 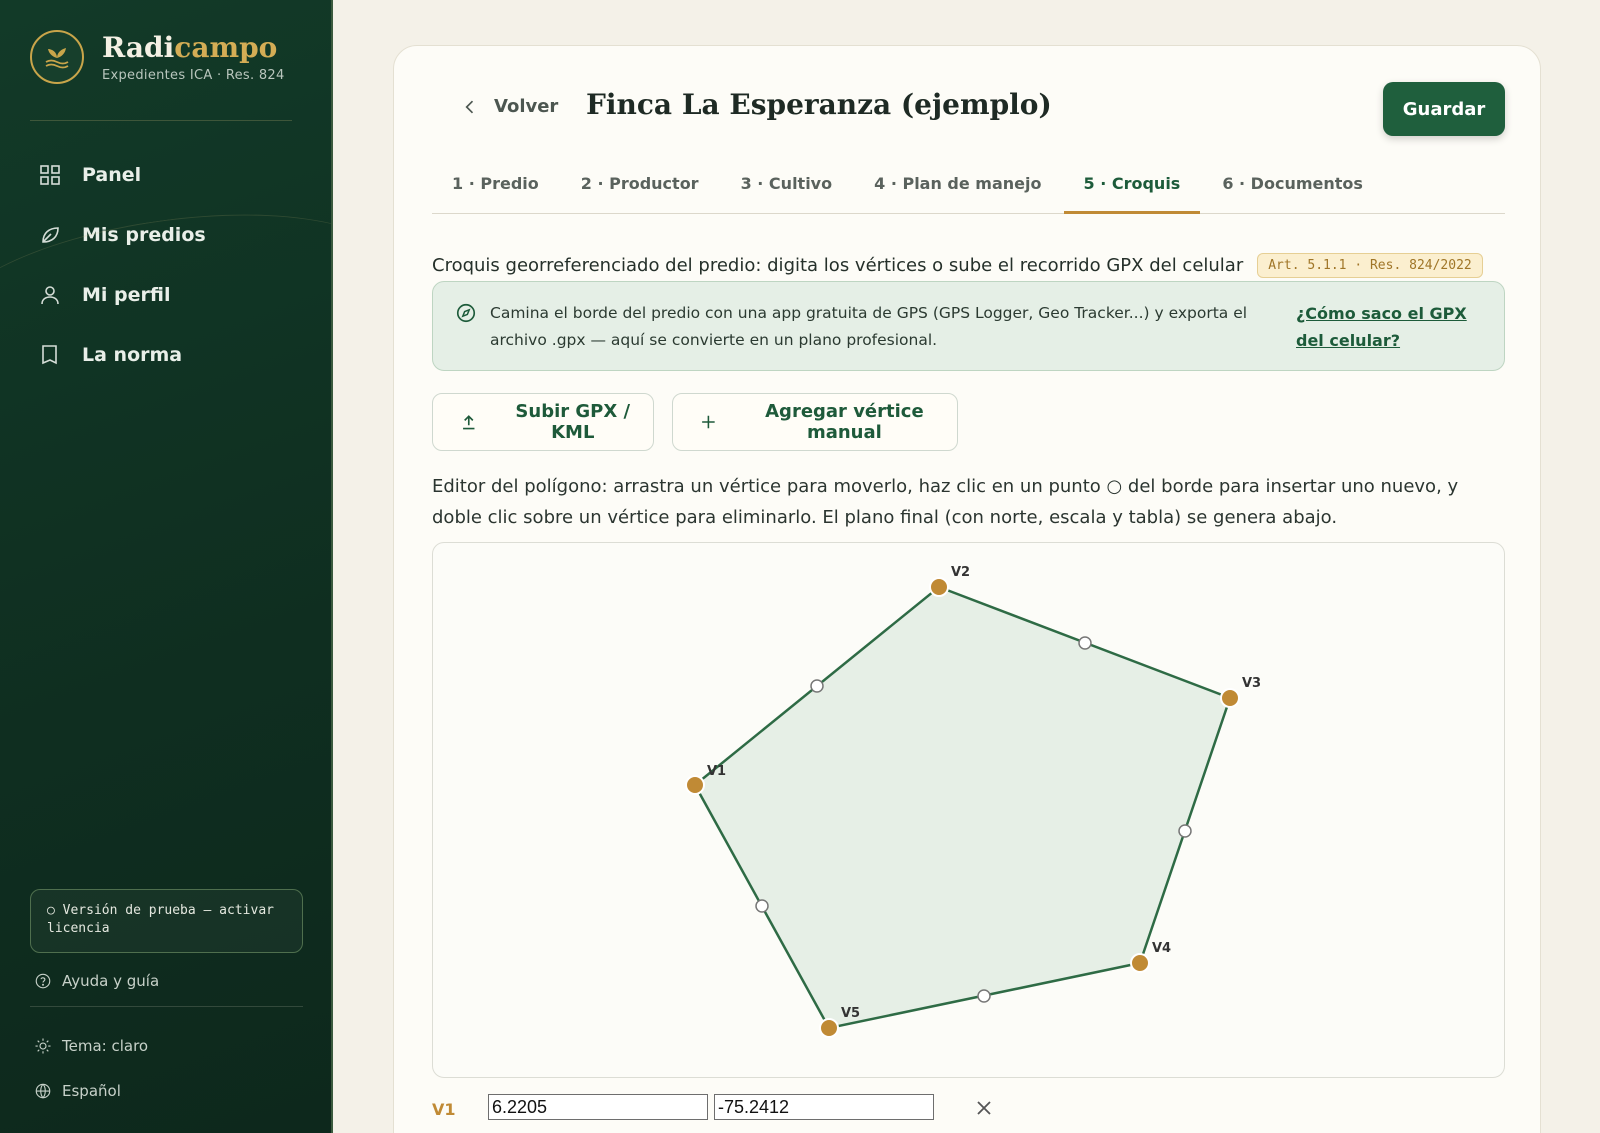 What do you see at coordinates (1140, 963) in the screenshot?
I see `vertex-v4` at bounding box center [1140, 963].